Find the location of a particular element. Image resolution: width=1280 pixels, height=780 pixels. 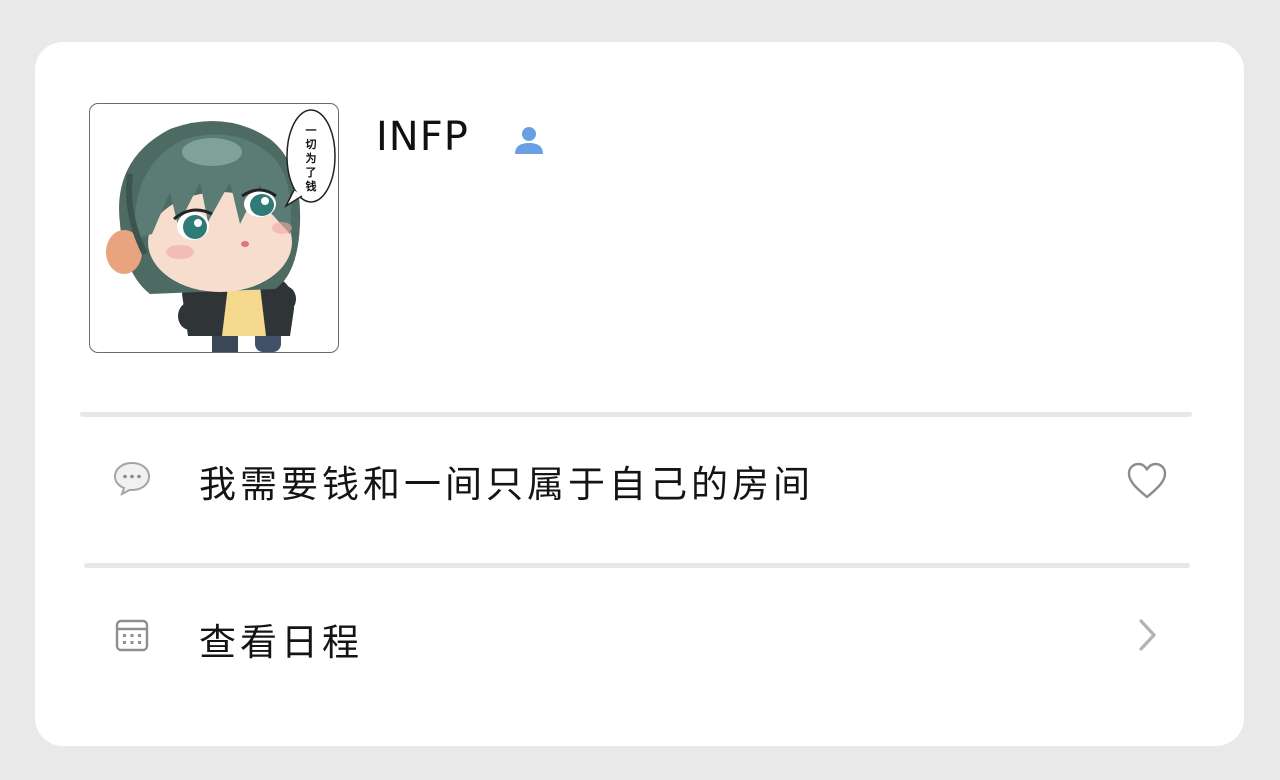

heart-outline-icon is located at coordinates (1147, 481).